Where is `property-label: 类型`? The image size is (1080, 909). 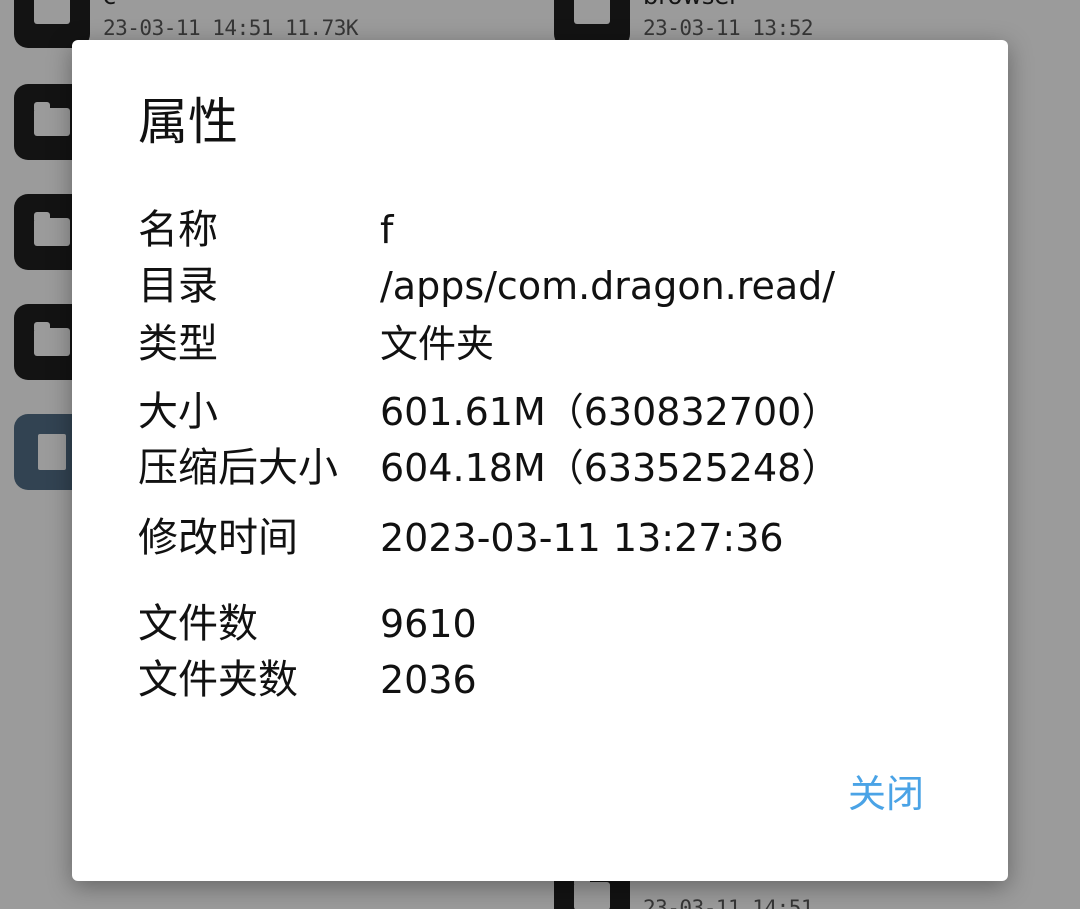 property-label: 类型 is located at coordinates (178, 344).